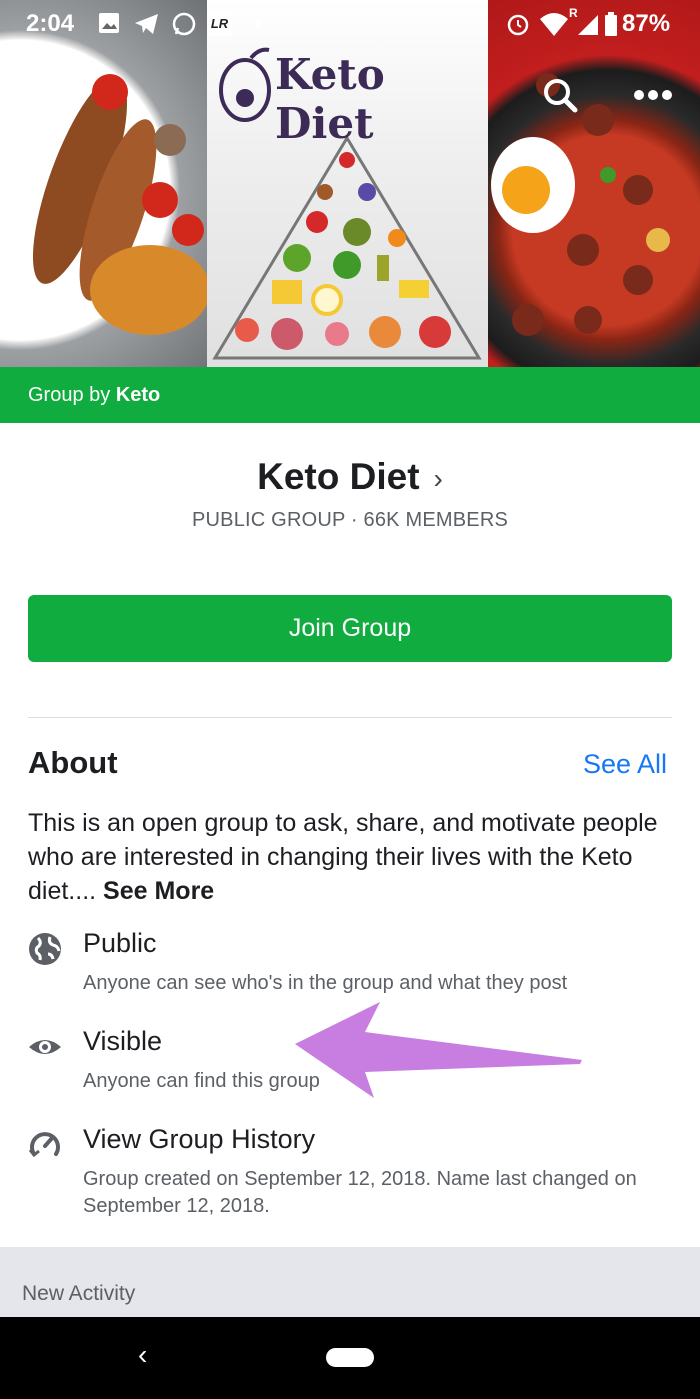  Describe the element at coordinates (73, 762) in the screenshot. I see `about-heading: About` at that location.